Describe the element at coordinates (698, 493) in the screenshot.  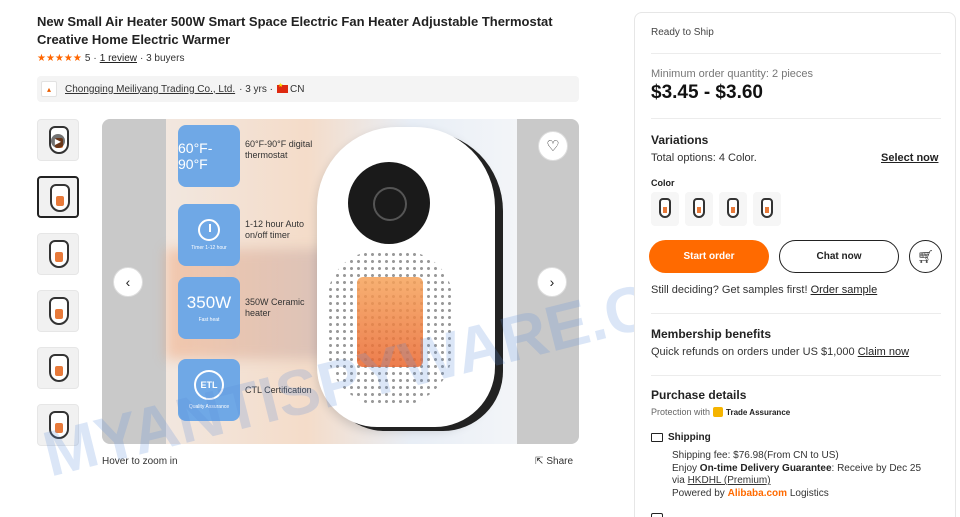
I see `powered-by-text: Powered by` at that location.